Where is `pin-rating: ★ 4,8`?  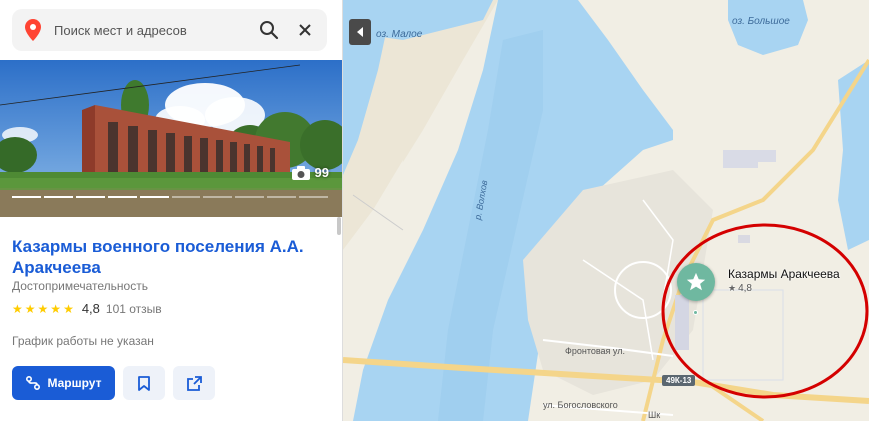
pin-rating: ★ 4,8 is located at coordinates (740, 288).